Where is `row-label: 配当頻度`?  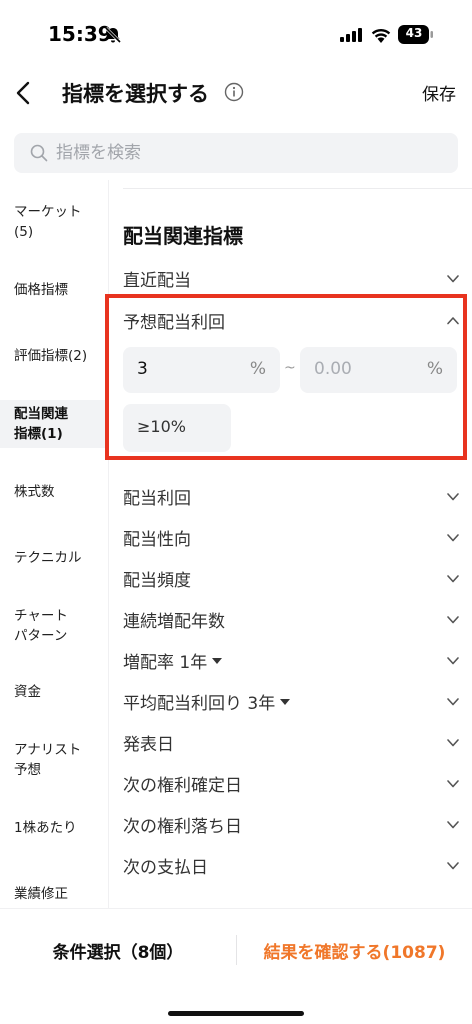
row-label: 配当頻度 is located at coordinates (157, 581).